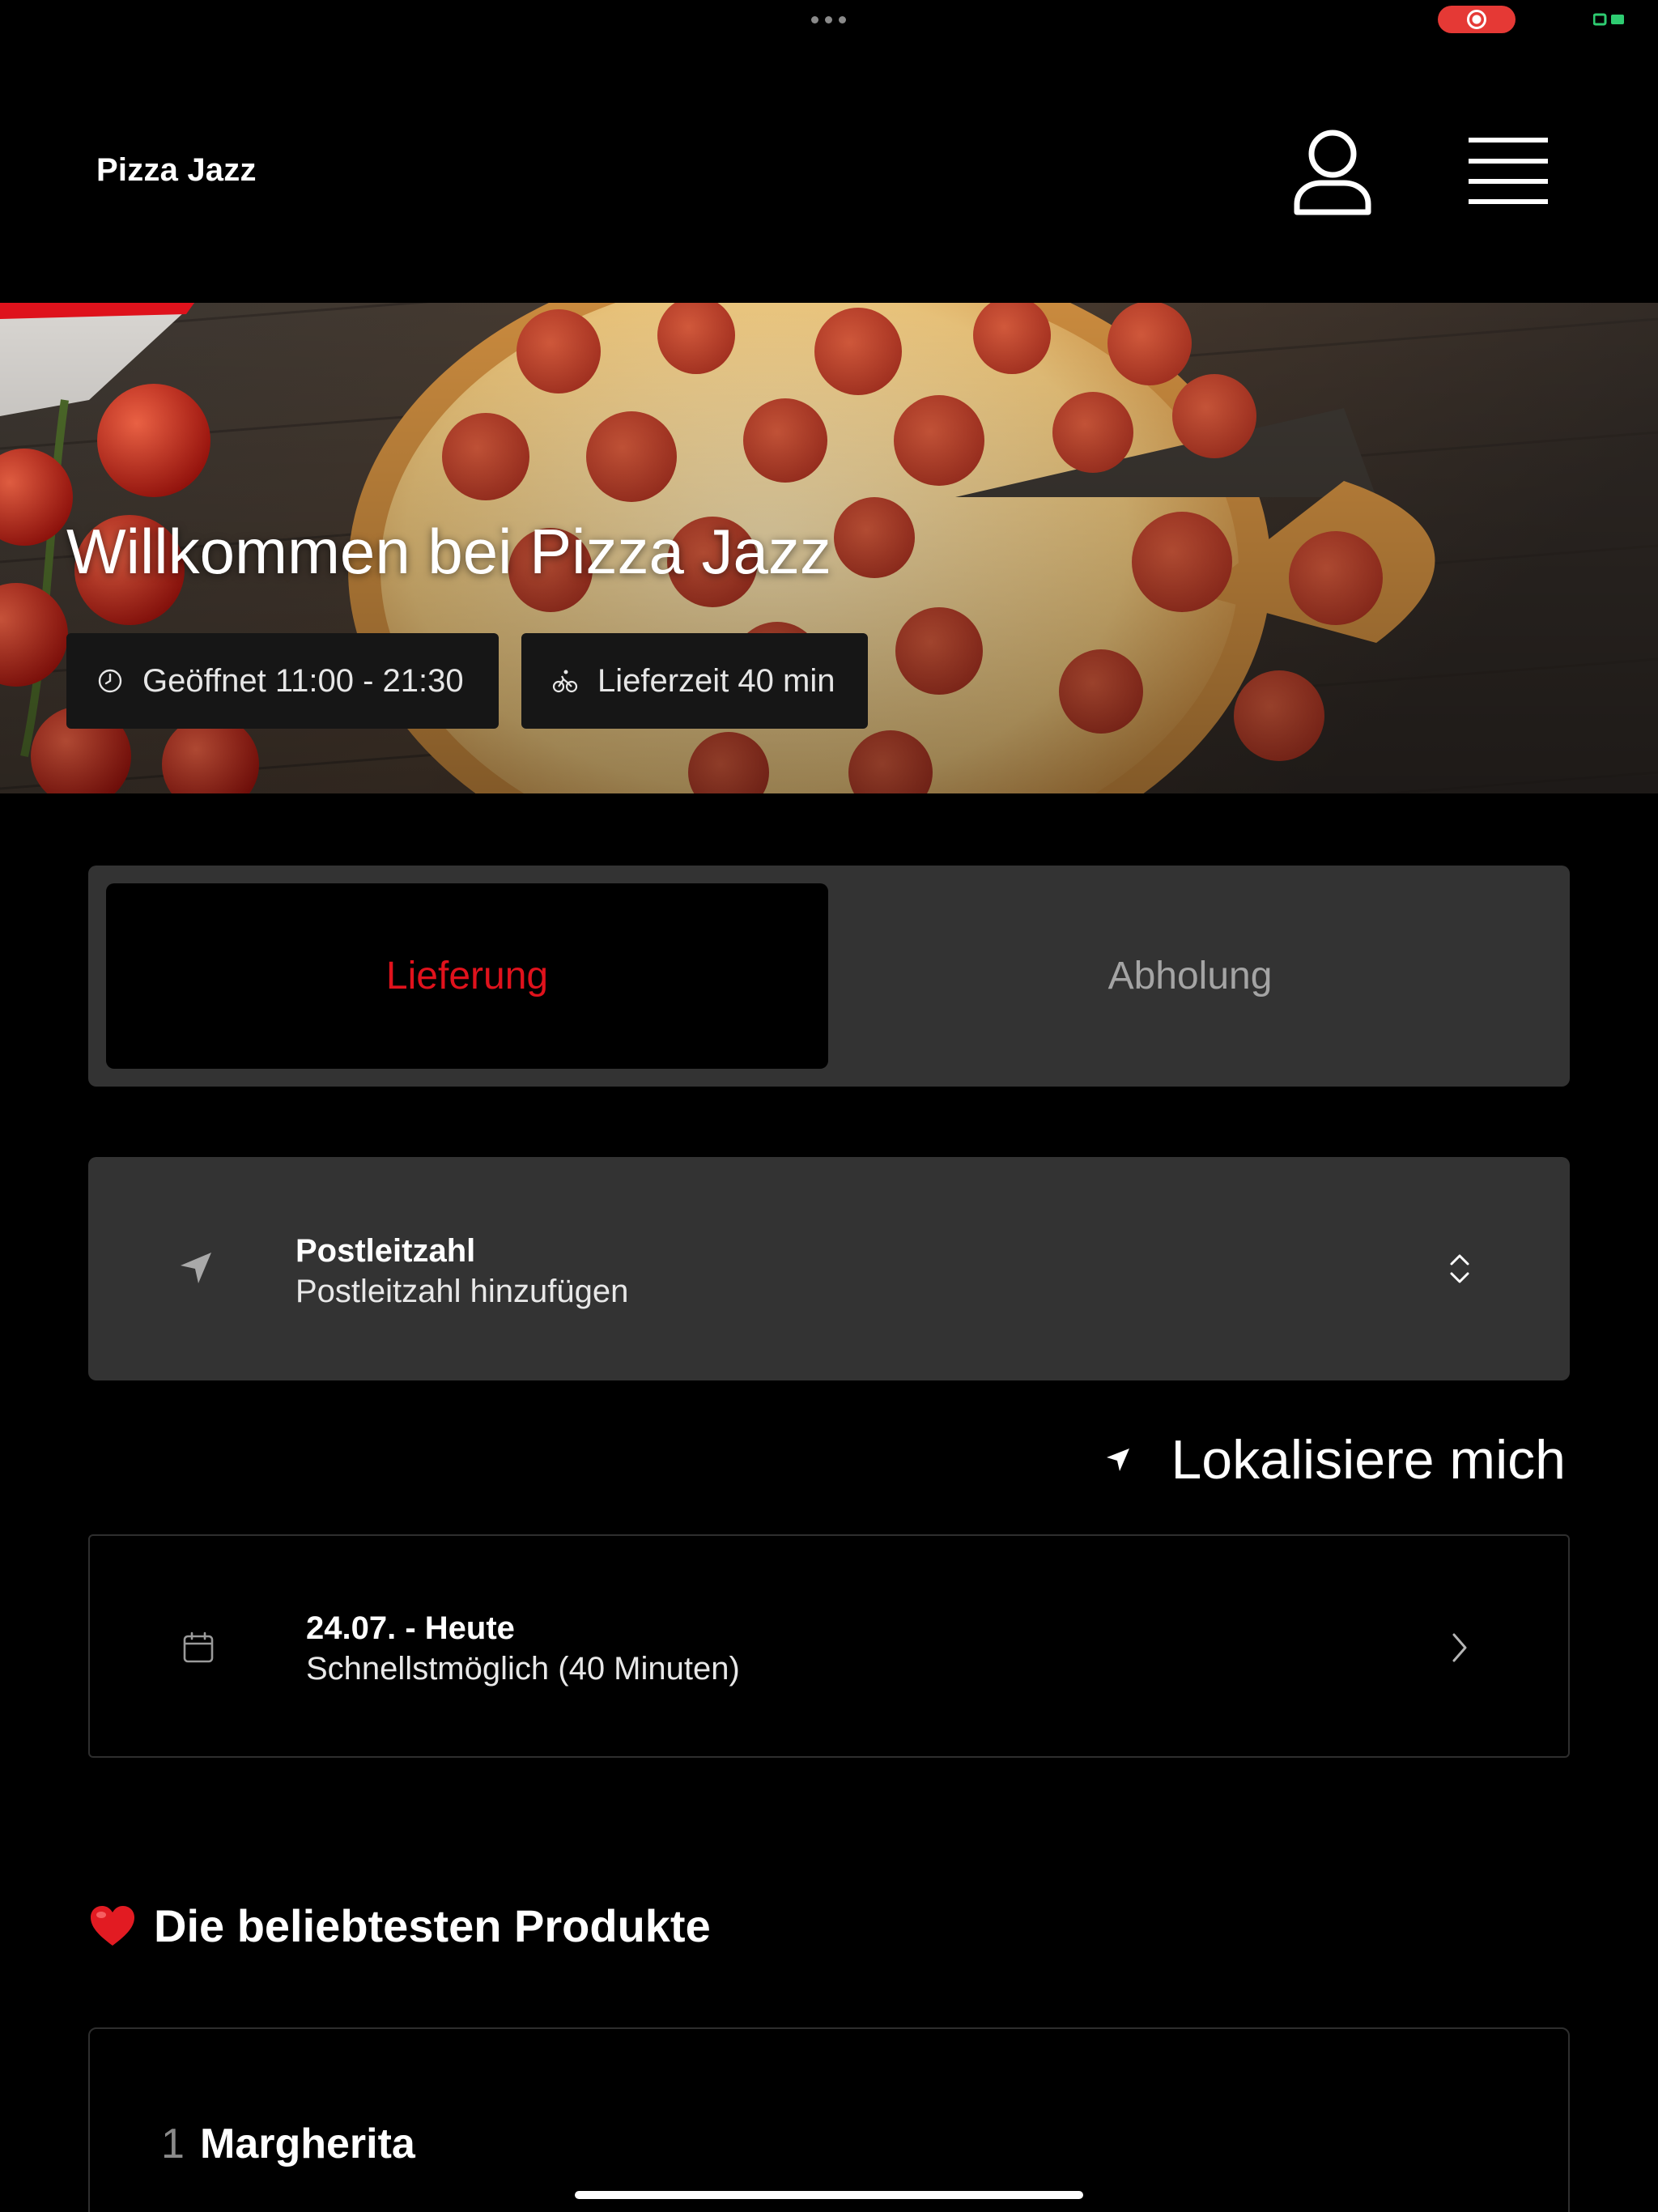  I want to click on opening-hours-chip: Geöffnet 11:00 - 21:30, so click(282, 681).